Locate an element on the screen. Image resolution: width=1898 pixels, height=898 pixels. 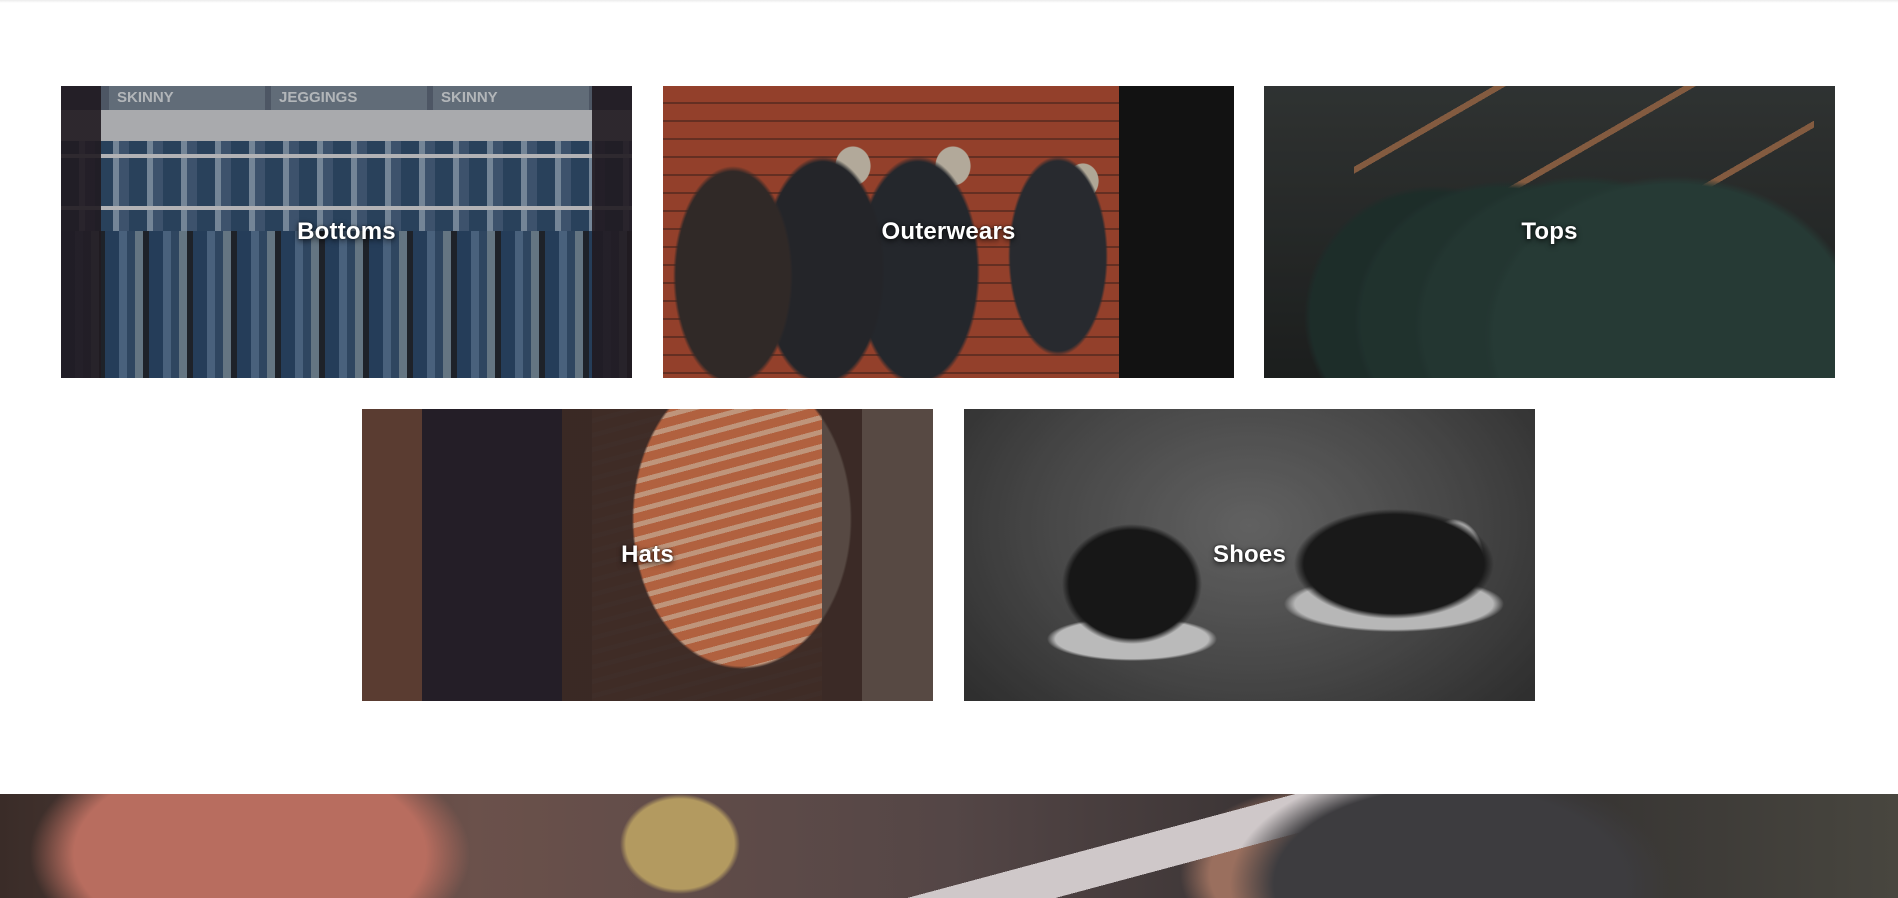
category-label: Bottoms is located at coordinates (346, 231).